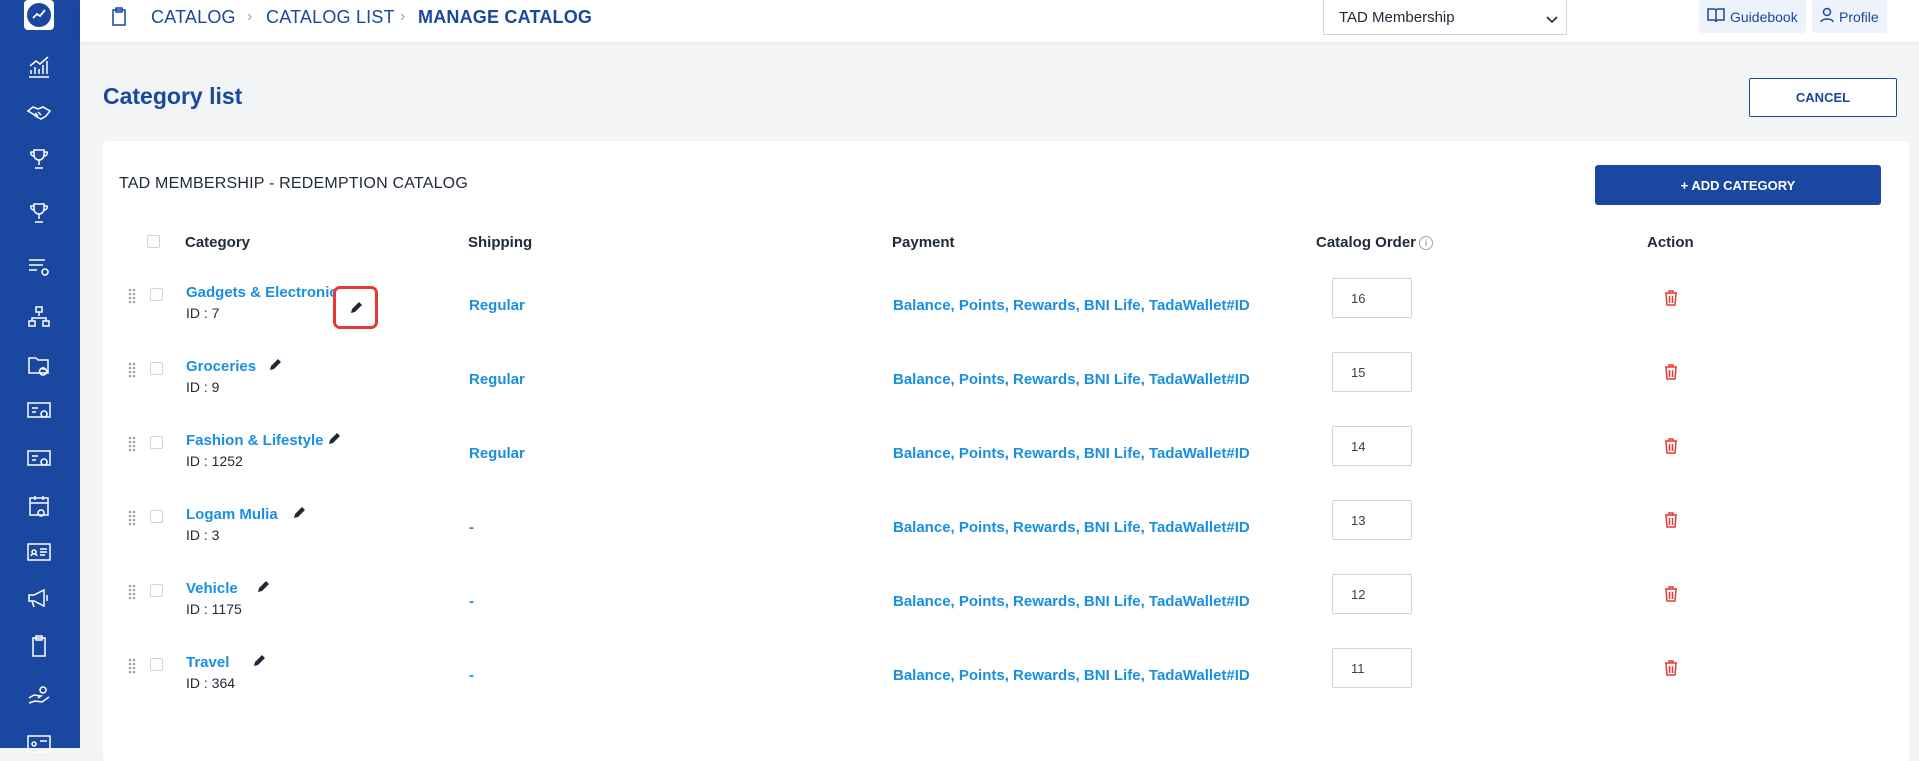 Image resolution: width=1919 pixels, height=761 pixels. What do you see at coordinates (207, 662) in the screenshot?
I see `category-name-link: Travel` at bounding box center [207, 662].